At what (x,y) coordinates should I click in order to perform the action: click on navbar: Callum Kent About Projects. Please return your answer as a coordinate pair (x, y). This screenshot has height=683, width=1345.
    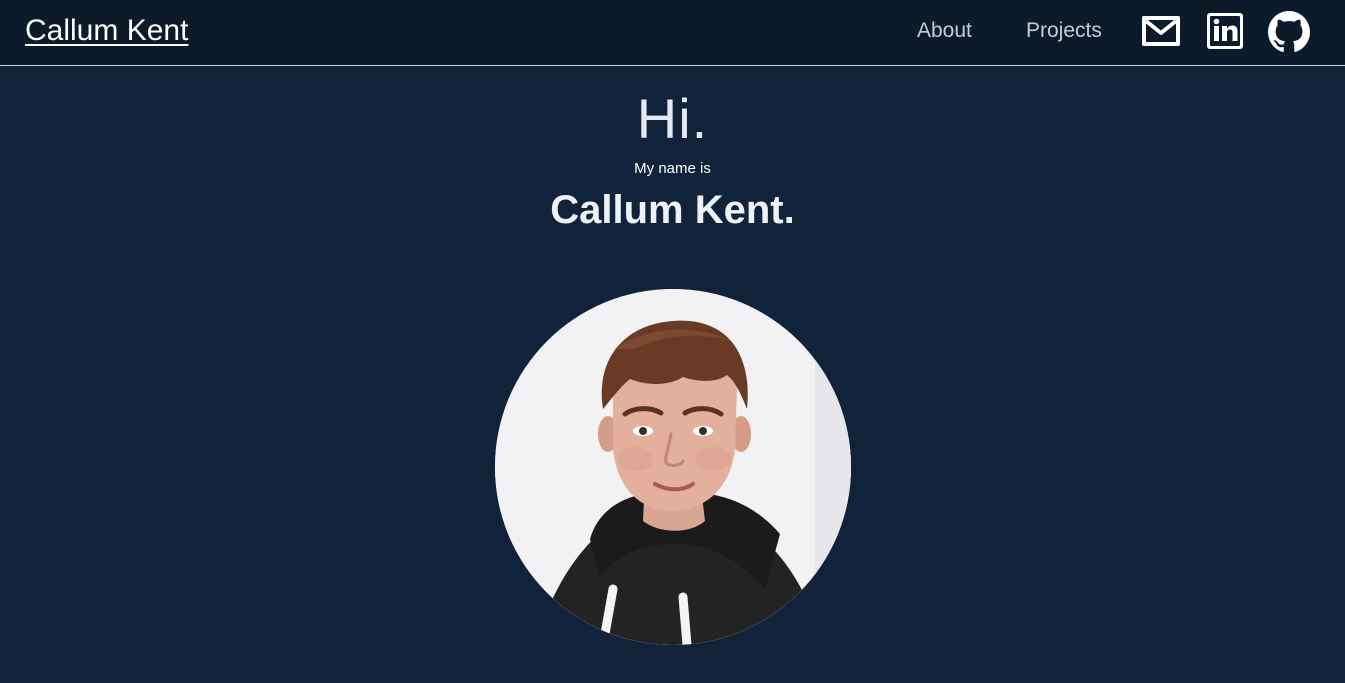
    Looking at the image, I should click on (672, 33).